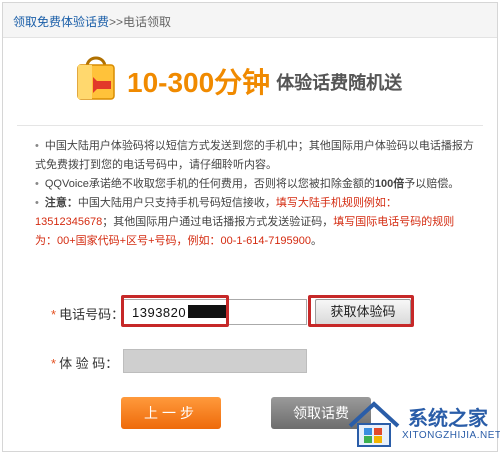 The width and height of the screenshot is (500, 454). I want to click on watermark-url: XITONGZHIJIA.NET, so click(451, 435).